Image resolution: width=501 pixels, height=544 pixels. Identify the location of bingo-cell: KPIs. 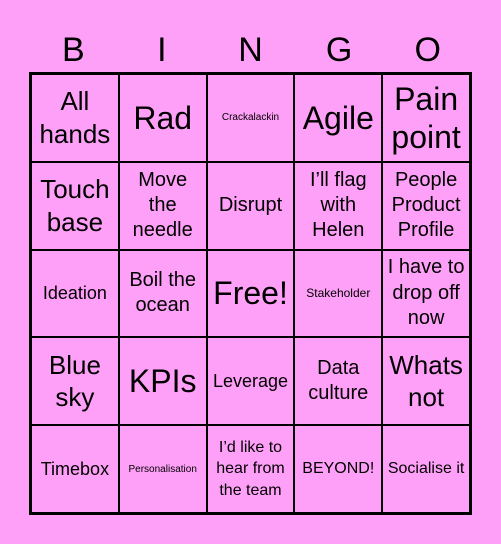
(162, 381).